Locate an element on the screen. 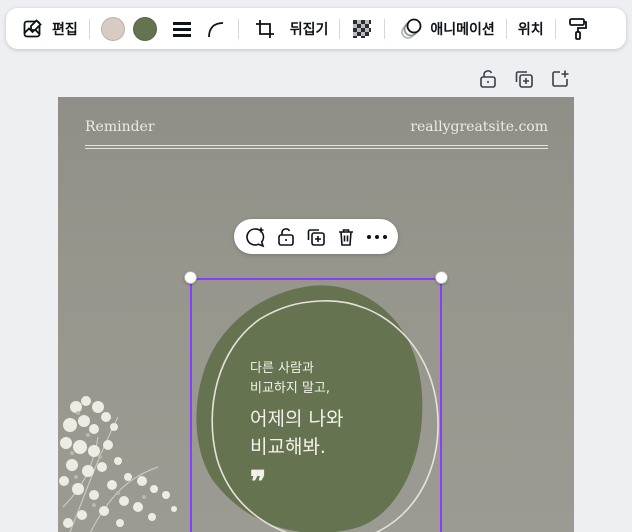 This screenshot has height=532, width=632. editor-toolbar: 편집 뒤집기 애니메이션 위치 is located at coordinates (316, 28).